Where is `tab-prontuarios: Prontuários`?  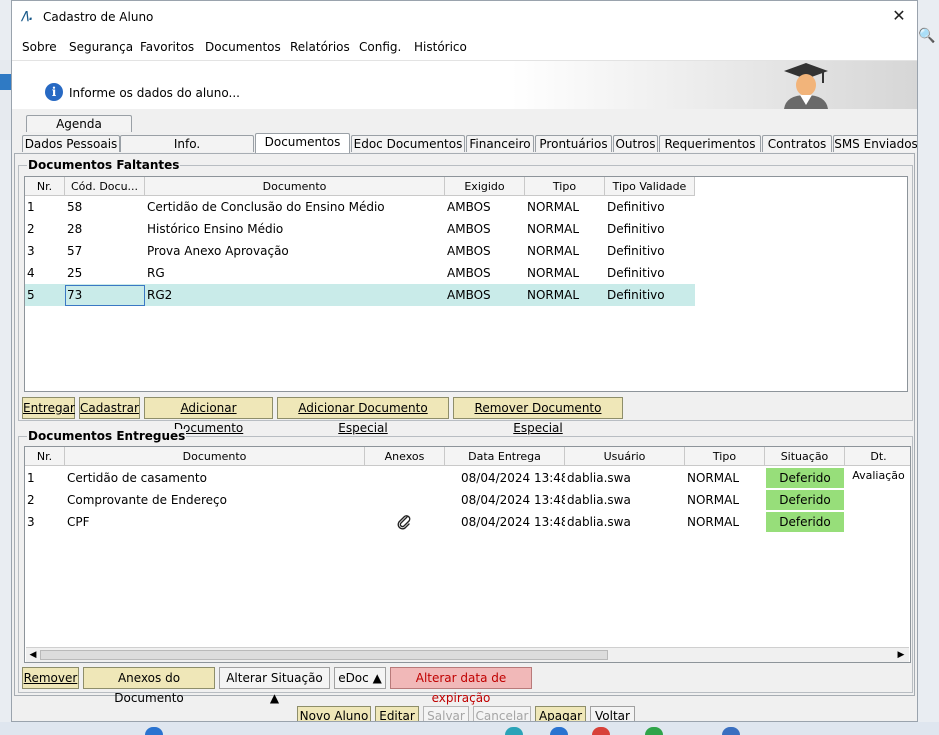 tab-prontuarios: Prontuários is located at coordinates (573, 143).